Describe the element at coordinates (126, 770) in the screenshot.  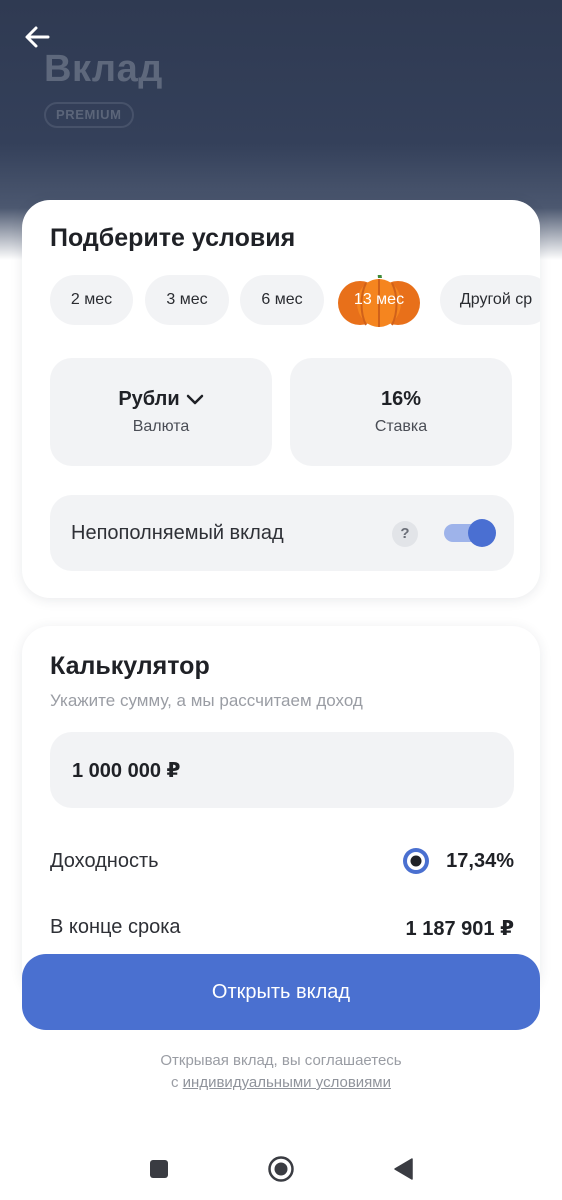
I see `amount-value: 1 000 000 ₽` at that location.